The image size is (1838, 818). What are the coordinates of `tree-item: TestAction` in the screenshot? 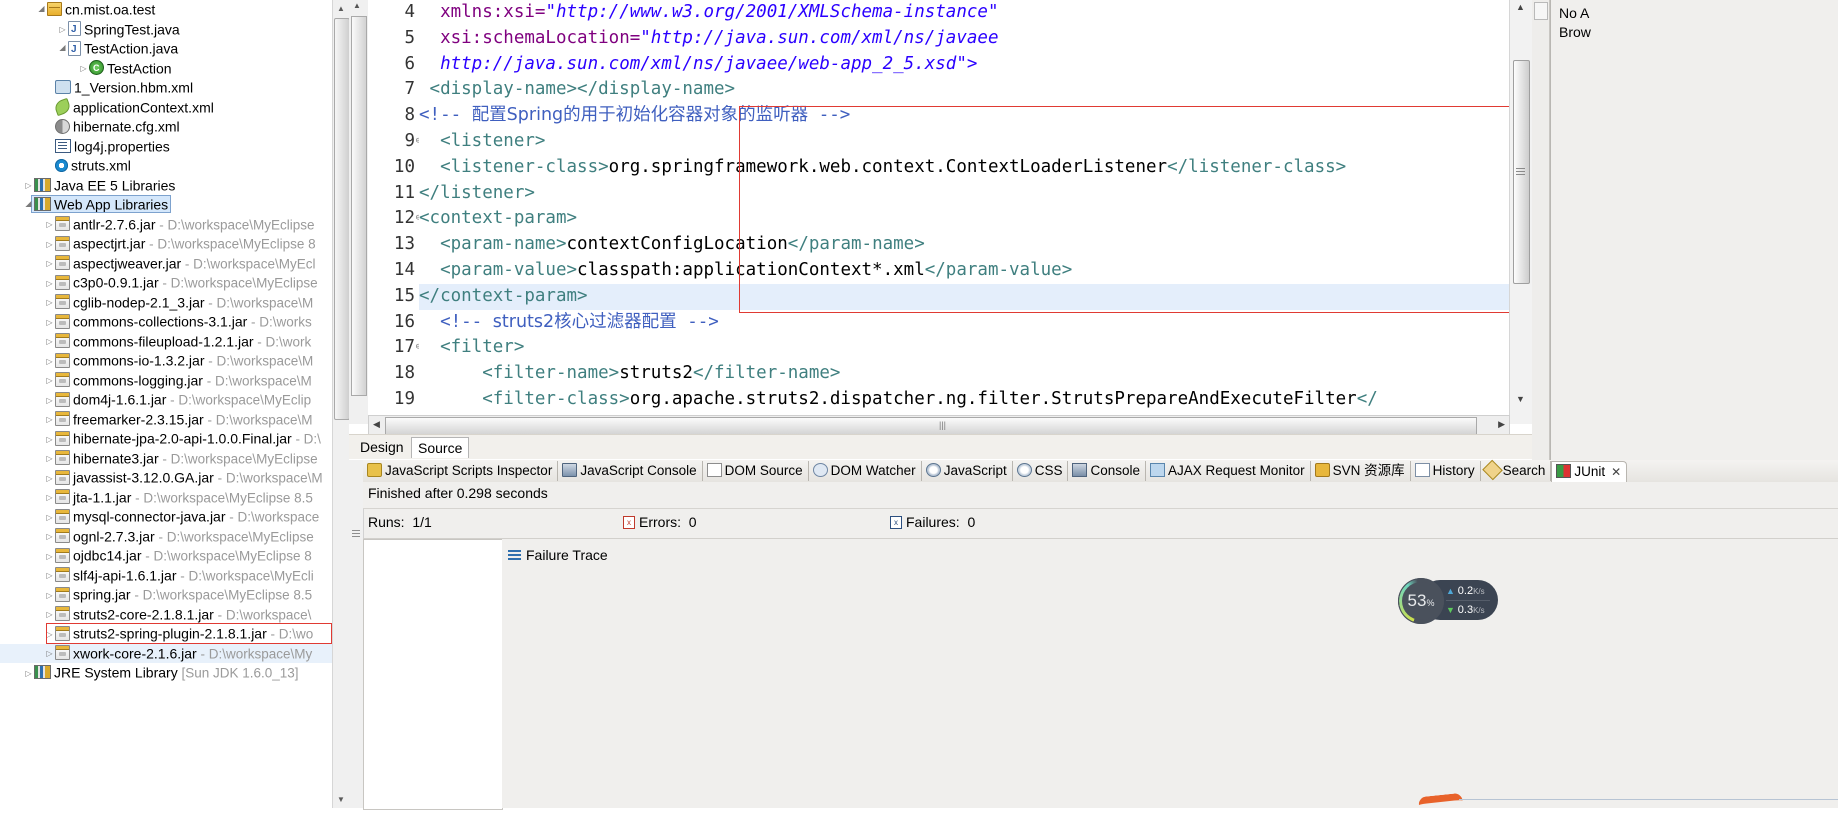 It's located at (166, 69).